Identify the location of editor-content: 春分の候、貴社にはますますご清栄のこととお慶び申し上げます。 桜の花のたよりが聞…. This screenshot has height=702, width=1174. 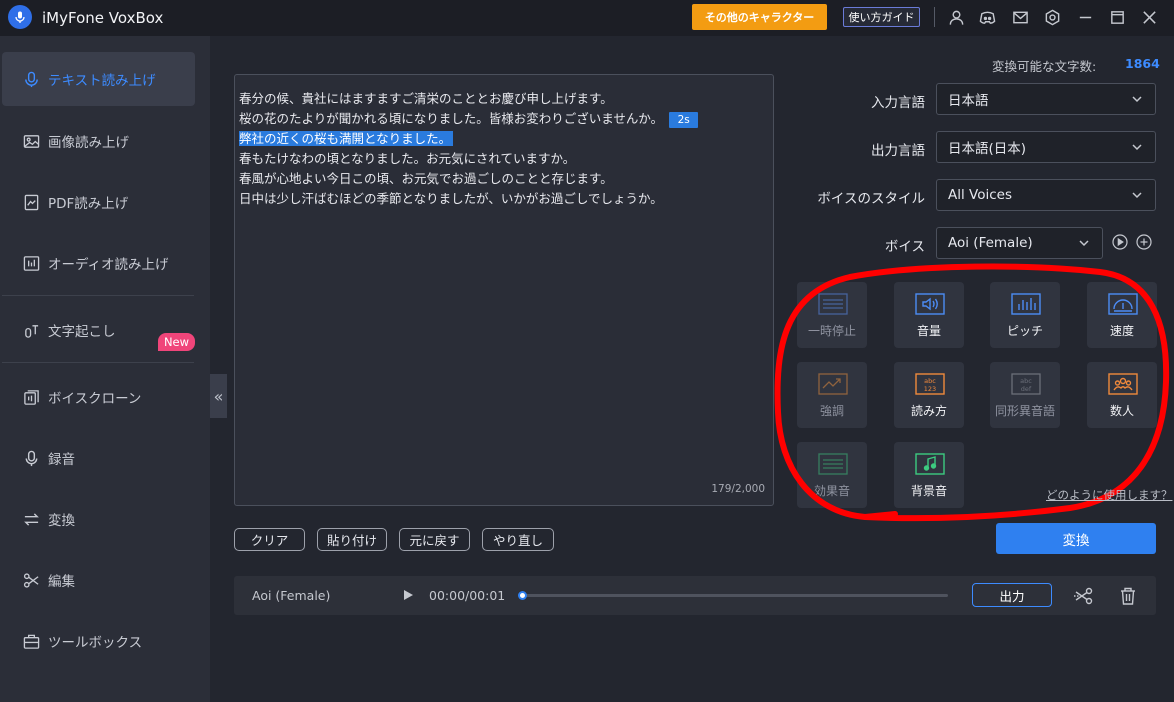
(504, 149).